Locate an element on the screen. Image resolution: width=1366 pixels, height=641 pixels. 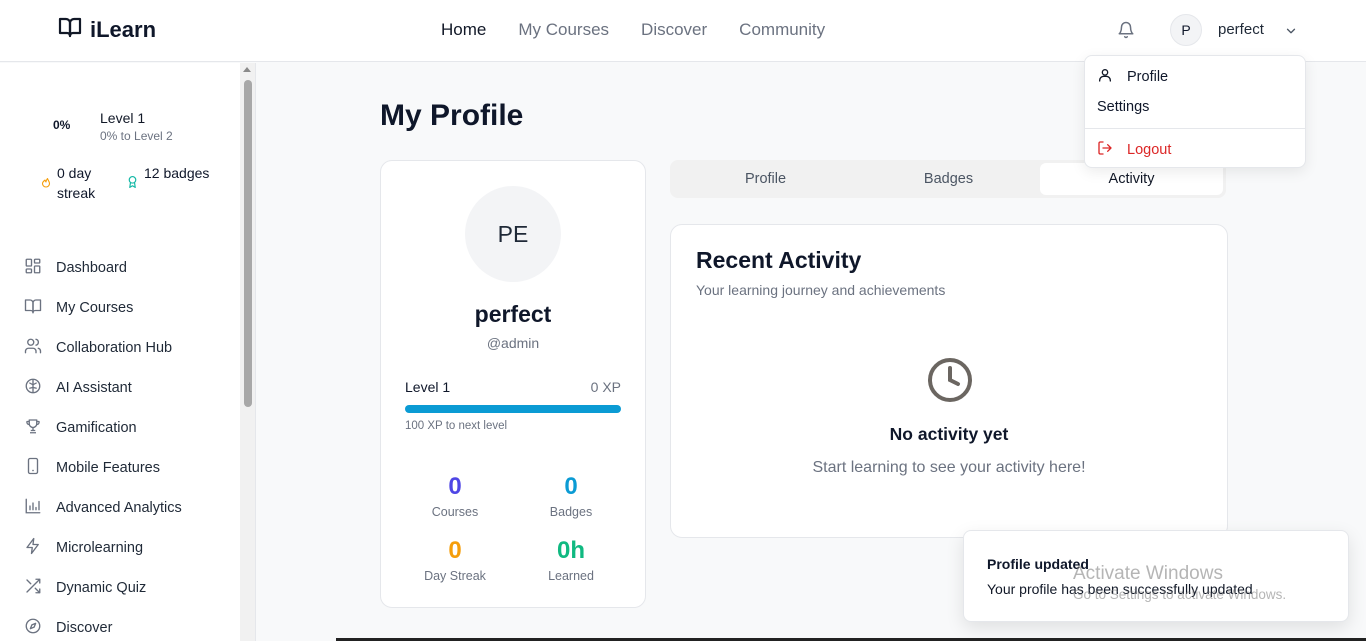
sidebar-item-advanced-analytics: Advanced Analytics is located at coordinates (103, 508).